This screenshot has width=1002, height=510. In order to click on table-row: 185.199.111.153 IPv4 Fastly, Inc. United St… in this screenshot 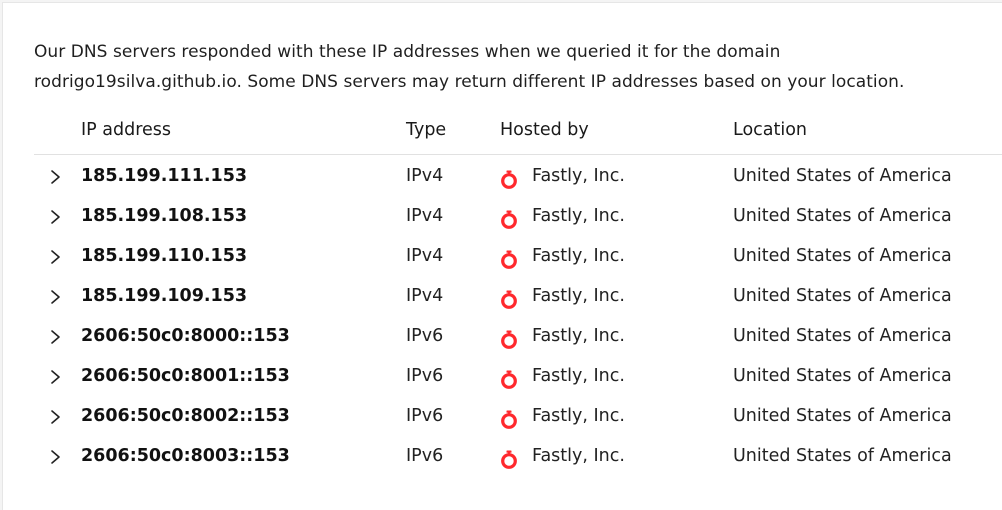, I will do `click(518, 177)`.